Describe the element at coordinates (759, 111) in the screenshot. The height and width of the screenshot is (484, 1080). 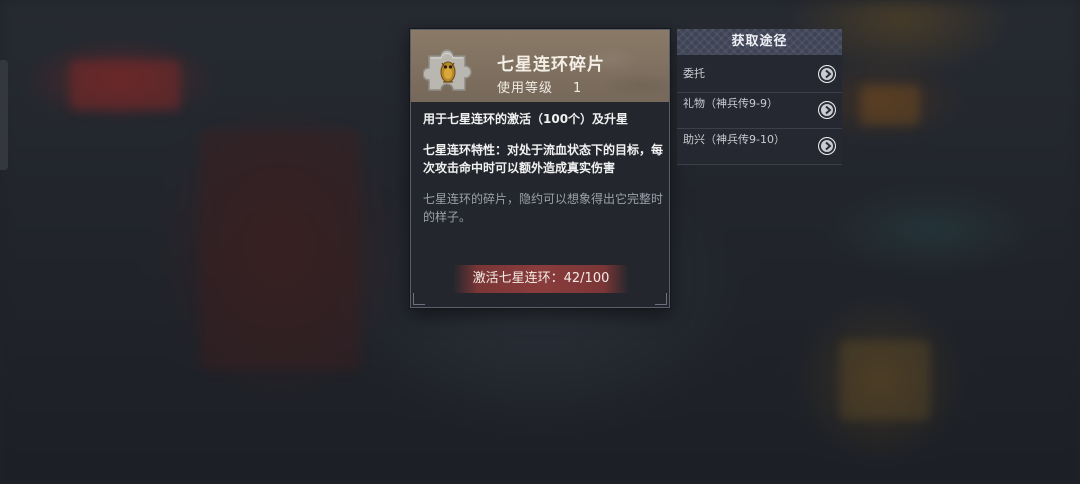
I see `source-item: 礼物（神兵传9-9）` at that location.